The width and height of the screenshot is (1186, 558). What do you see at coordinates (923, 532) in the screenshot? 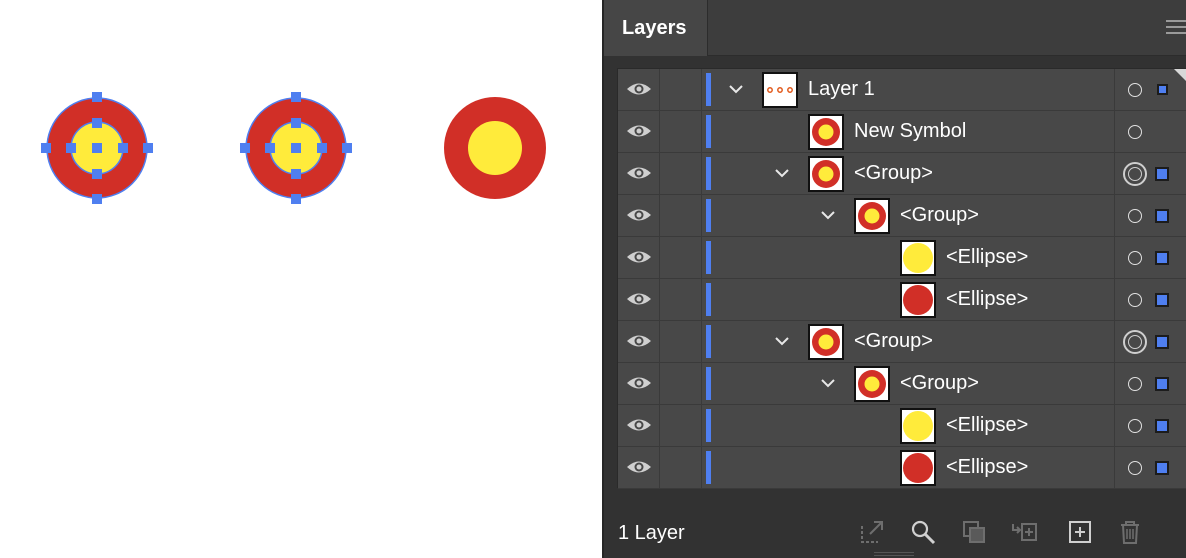
I see `search-icon` at bounding box center [923, 532].